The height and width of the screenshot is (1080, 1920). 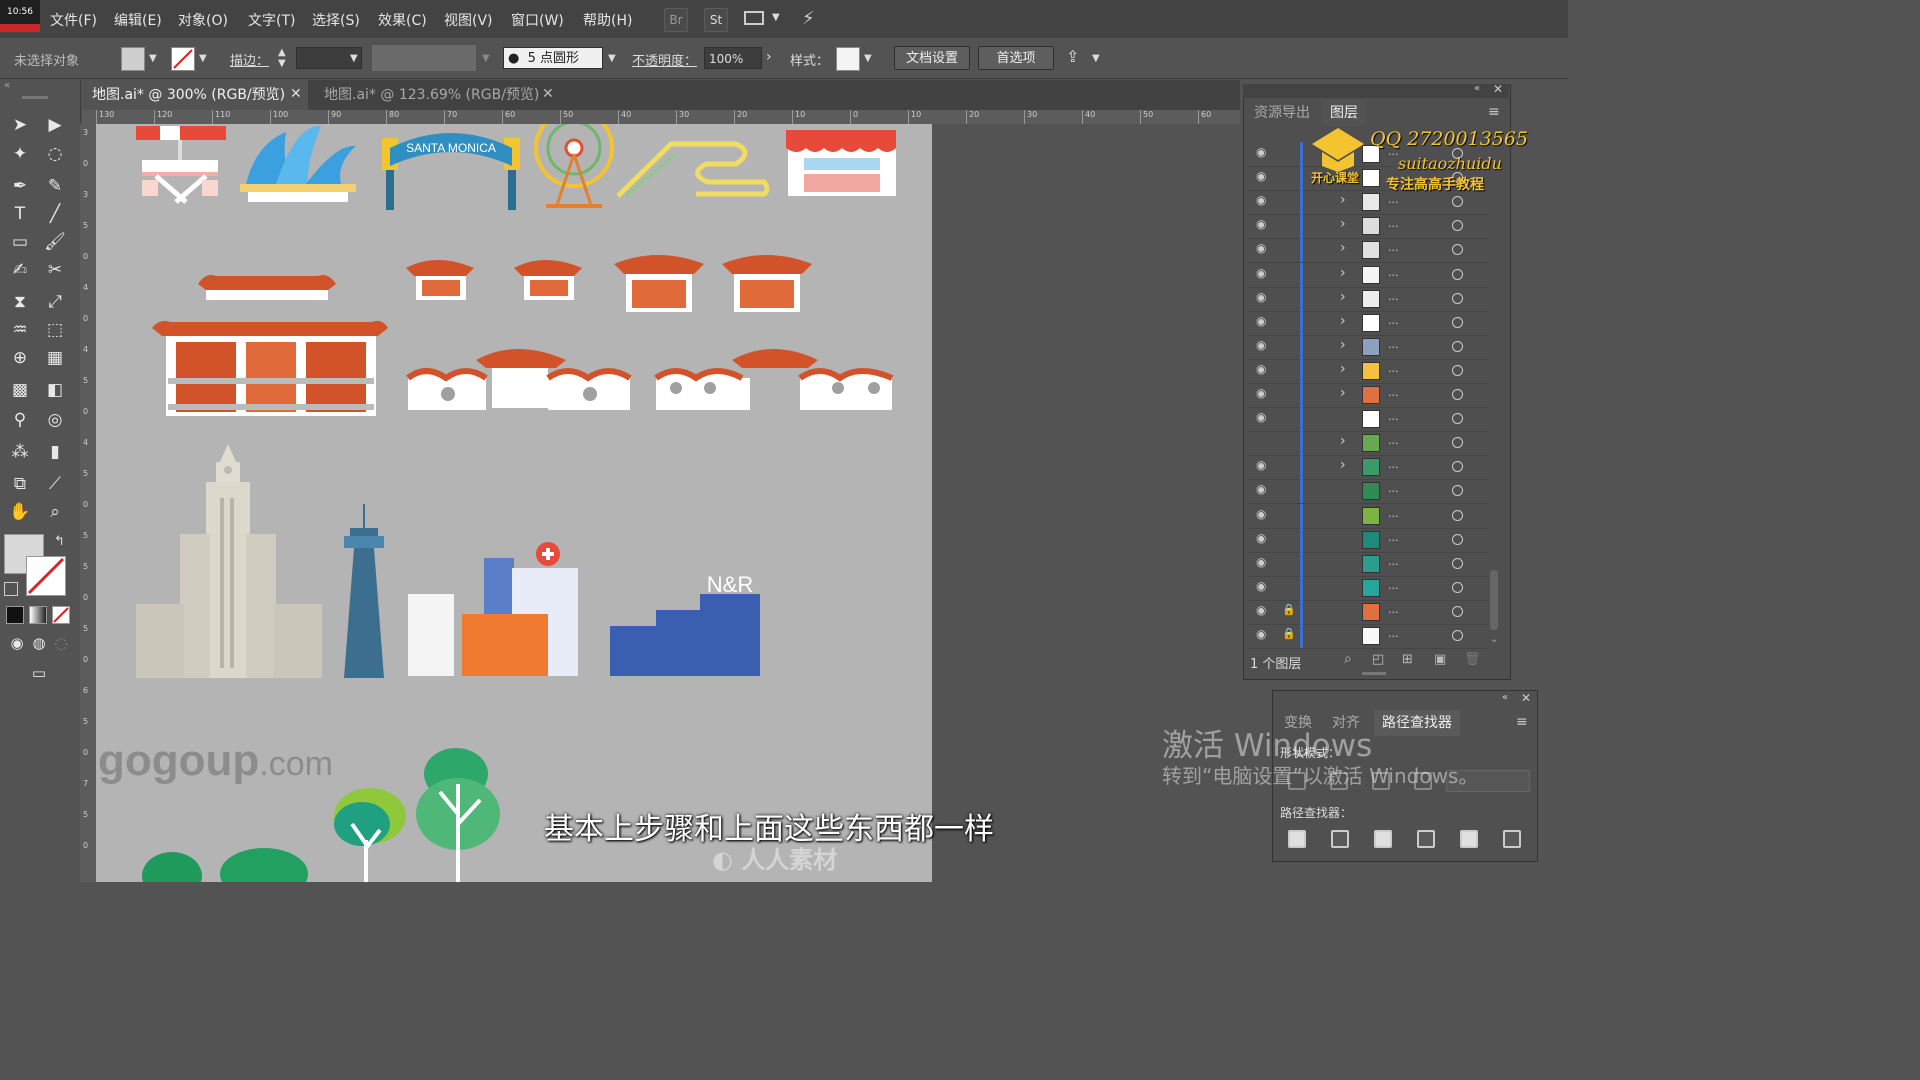 What do you see at coordinates (195, 95) in the screenshot?
I see `tab-document-300: 地图.ai* @ 300% (RGB/预览)` at bounding box center [195, 95].